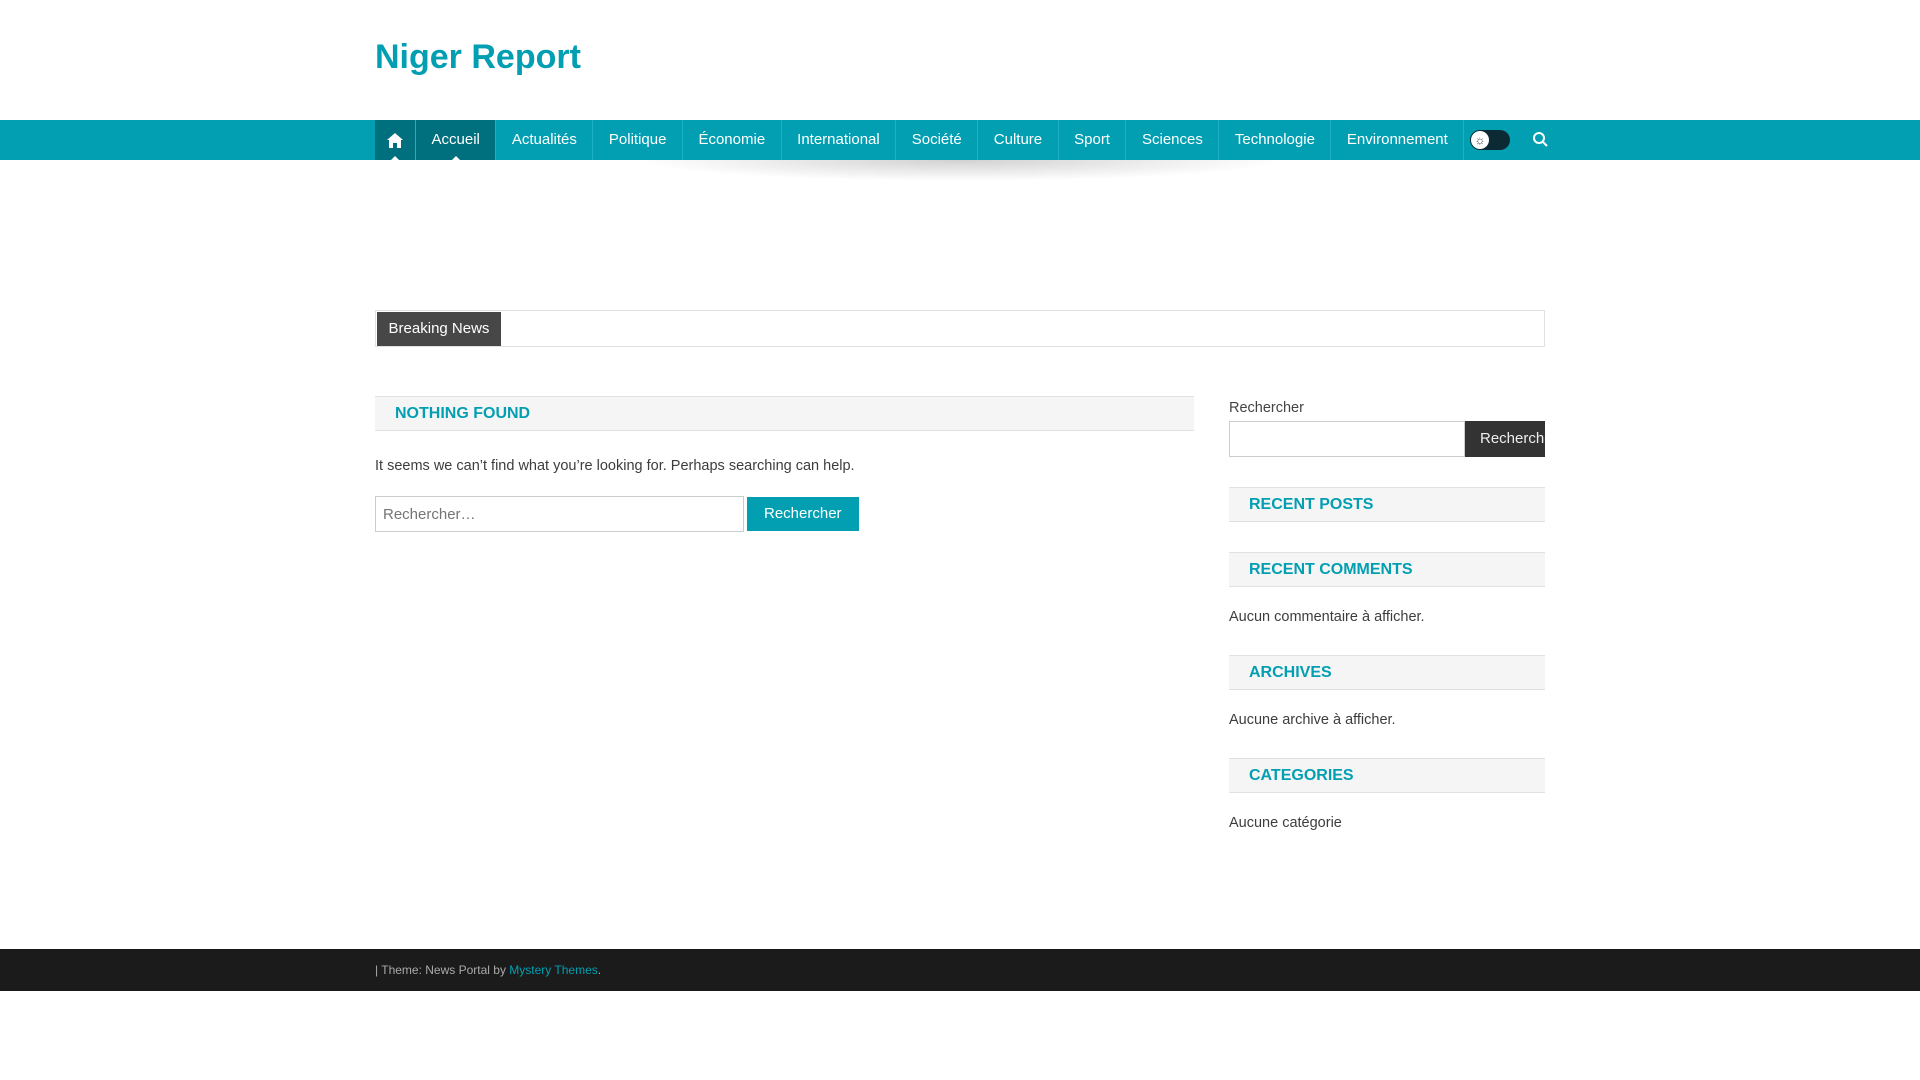 Image resolution: width=1920 pixels, height=1080 pixels. Describe the element at coordinates (1093, 140) in the screenshot. I see `nav-item-sport: Sport` at that location.